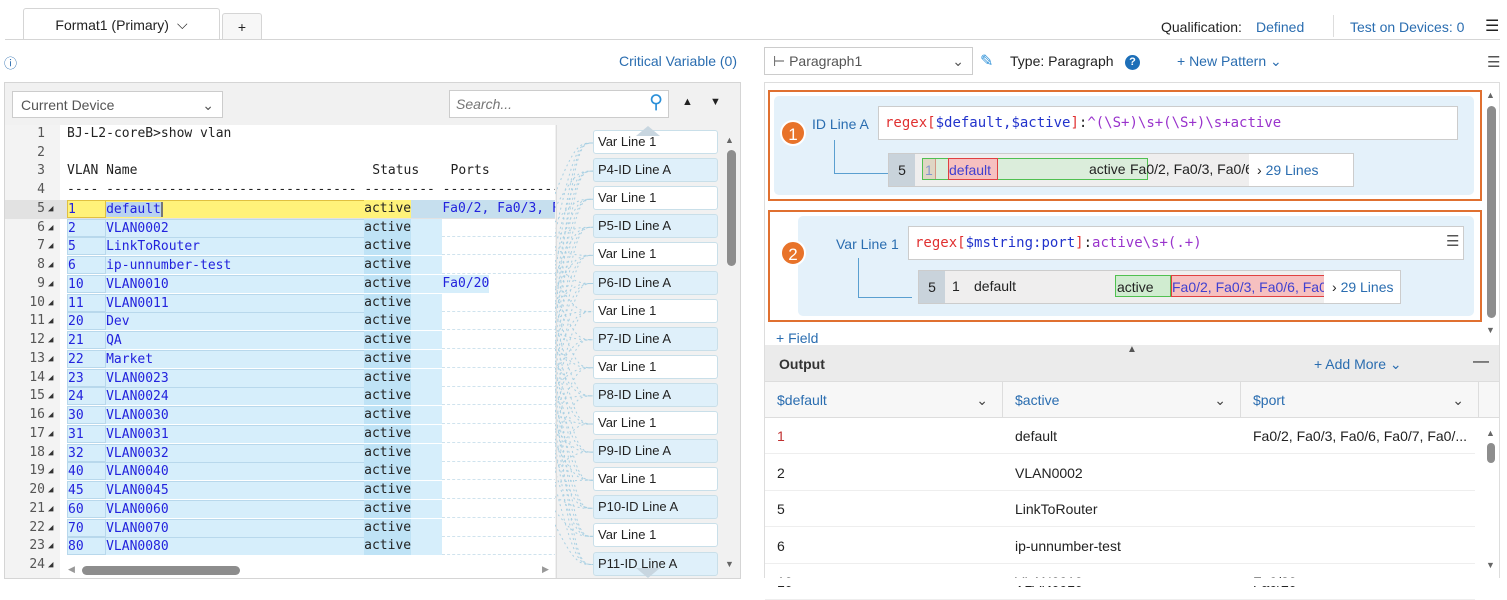 Image resolution: width=1507 pixels, height=600 pixels. I want to click on collapse-icon: —, so click(1481, 362).